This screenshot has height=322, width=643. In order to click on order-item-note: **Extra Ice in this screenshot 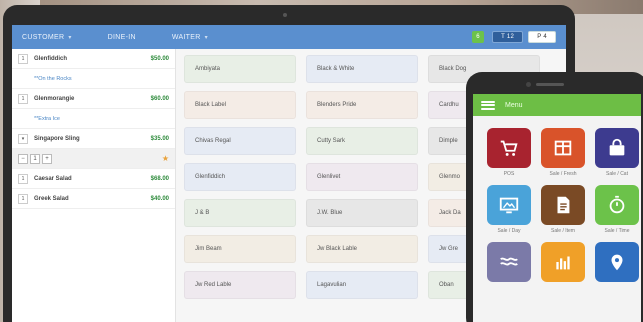, I will do `click(93, 119)`.